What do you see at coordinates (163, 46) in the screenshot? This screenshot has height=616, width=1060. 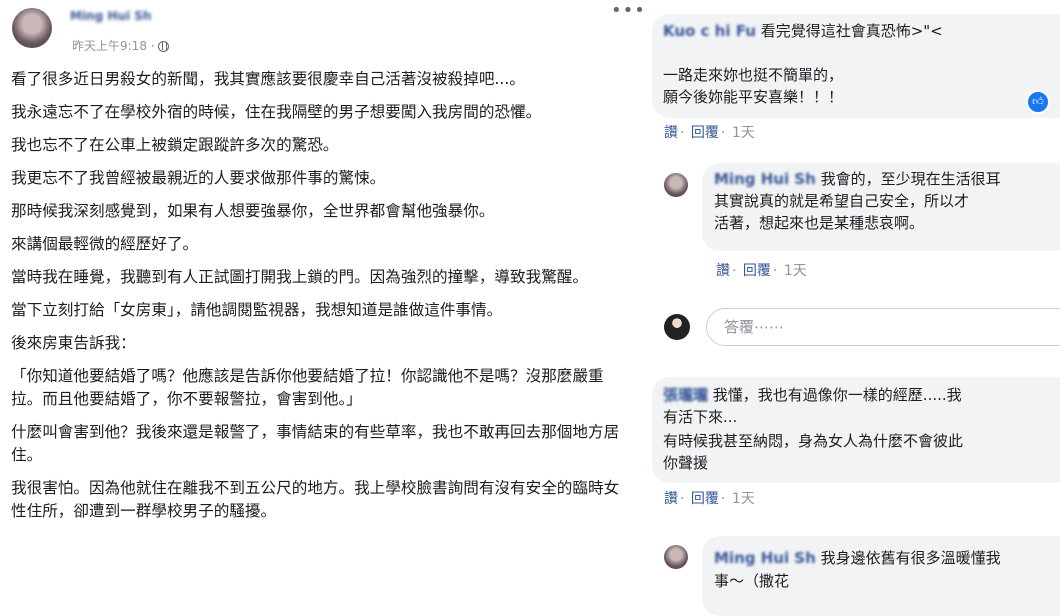 I see `globe-icon` at bounding box center [163, 46].